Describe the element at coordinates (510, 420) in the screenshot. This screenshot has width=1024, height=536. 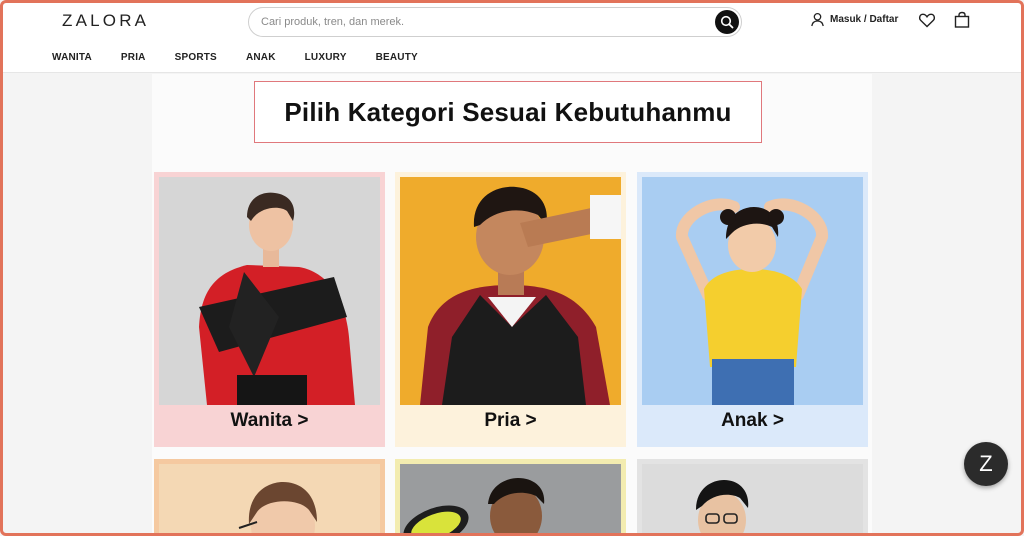
I see `category-label-pria: Pria >` at that location.